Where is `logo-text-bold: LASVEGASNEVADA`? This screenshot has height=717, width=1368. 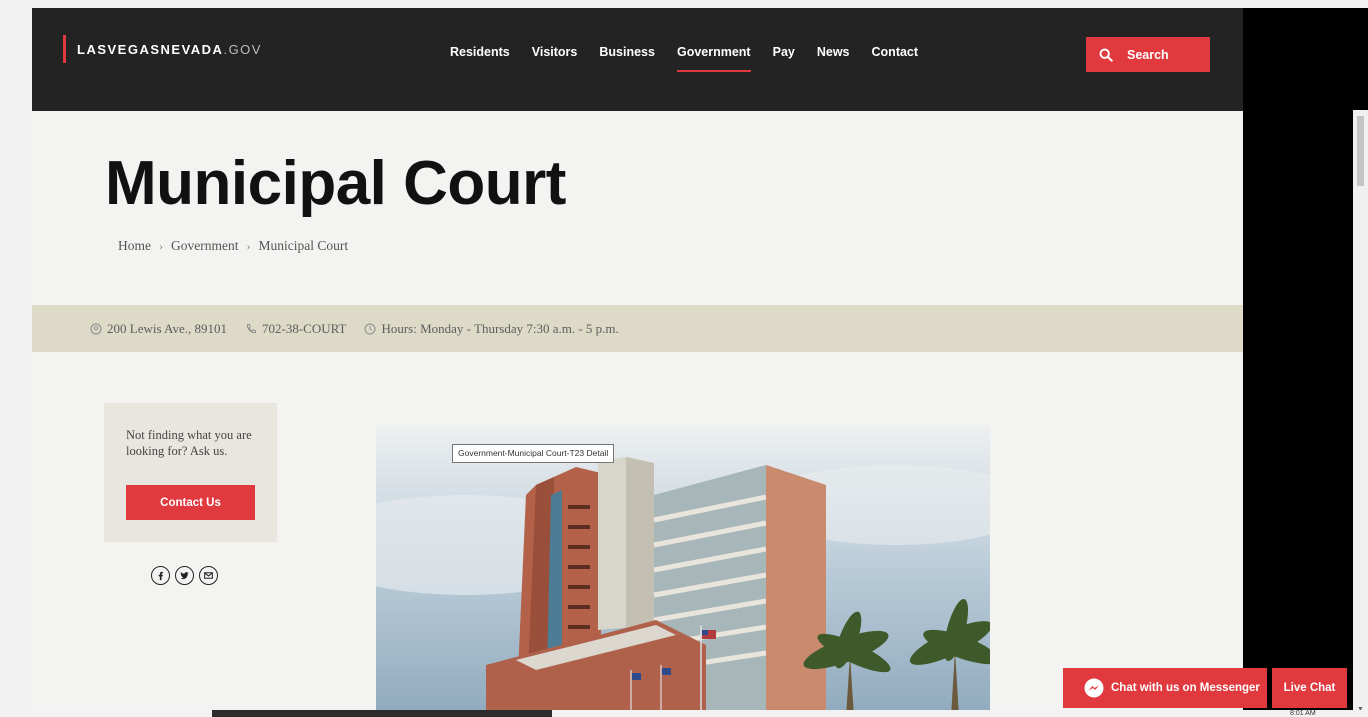 logo-text-bold: LASVEGASNEVADA is located at coordinates (150, 49).